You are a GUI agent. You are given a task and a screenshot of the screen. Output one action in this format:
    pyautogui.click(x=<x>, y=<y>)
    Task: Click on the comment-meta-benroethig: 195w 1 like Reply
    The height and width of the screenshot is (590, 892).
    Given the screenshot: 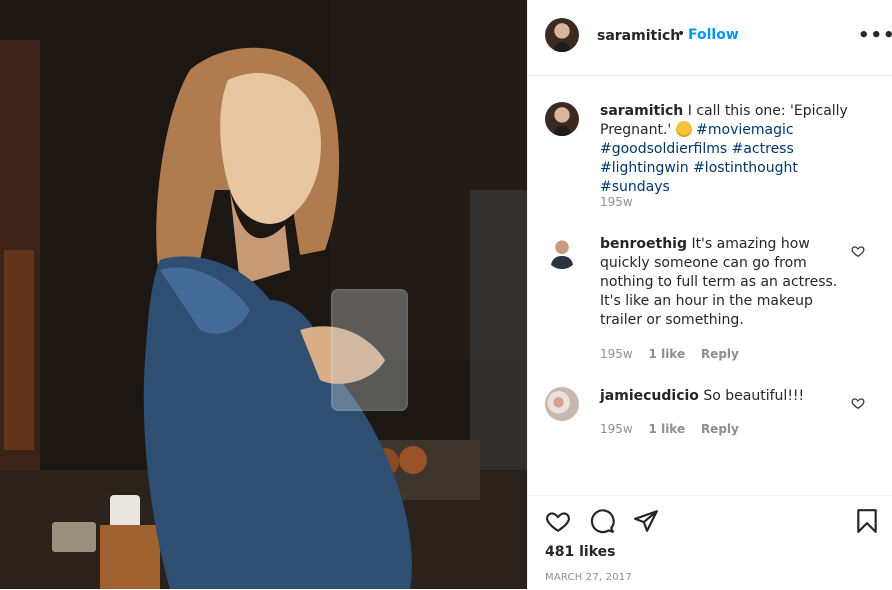 What is the action you would take?
    pyautogui.click(x=675, y=354)
    